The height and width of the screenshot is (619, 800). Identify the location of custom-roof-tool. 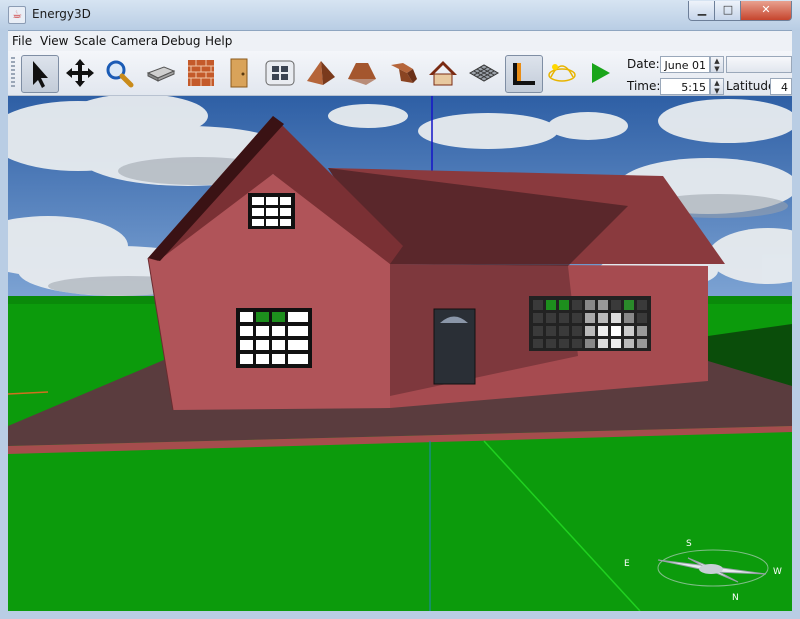
(403, 73).